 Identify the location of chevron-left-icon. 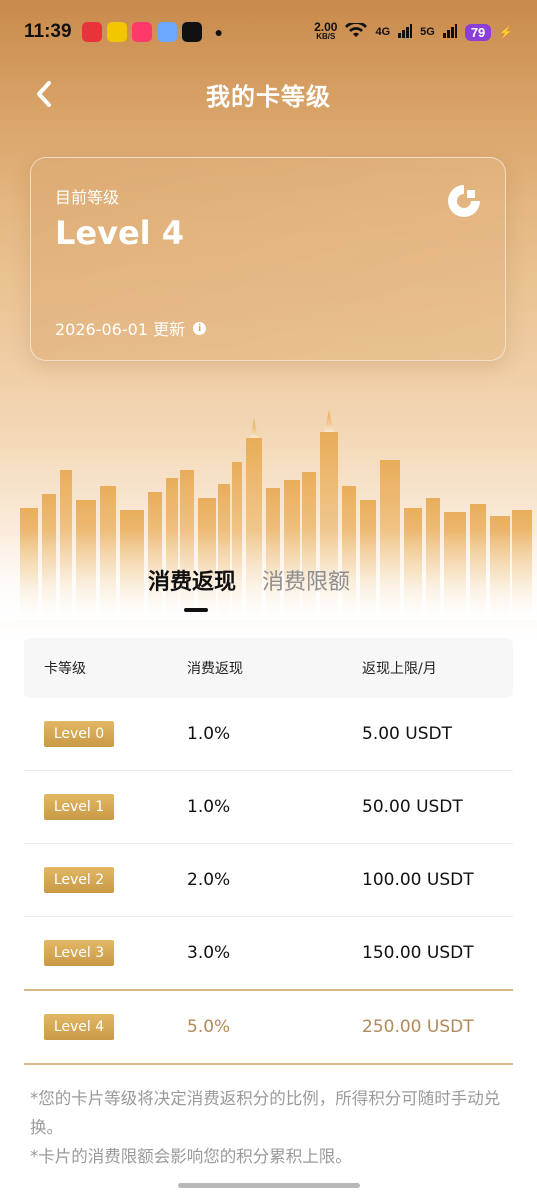
(44, 94).